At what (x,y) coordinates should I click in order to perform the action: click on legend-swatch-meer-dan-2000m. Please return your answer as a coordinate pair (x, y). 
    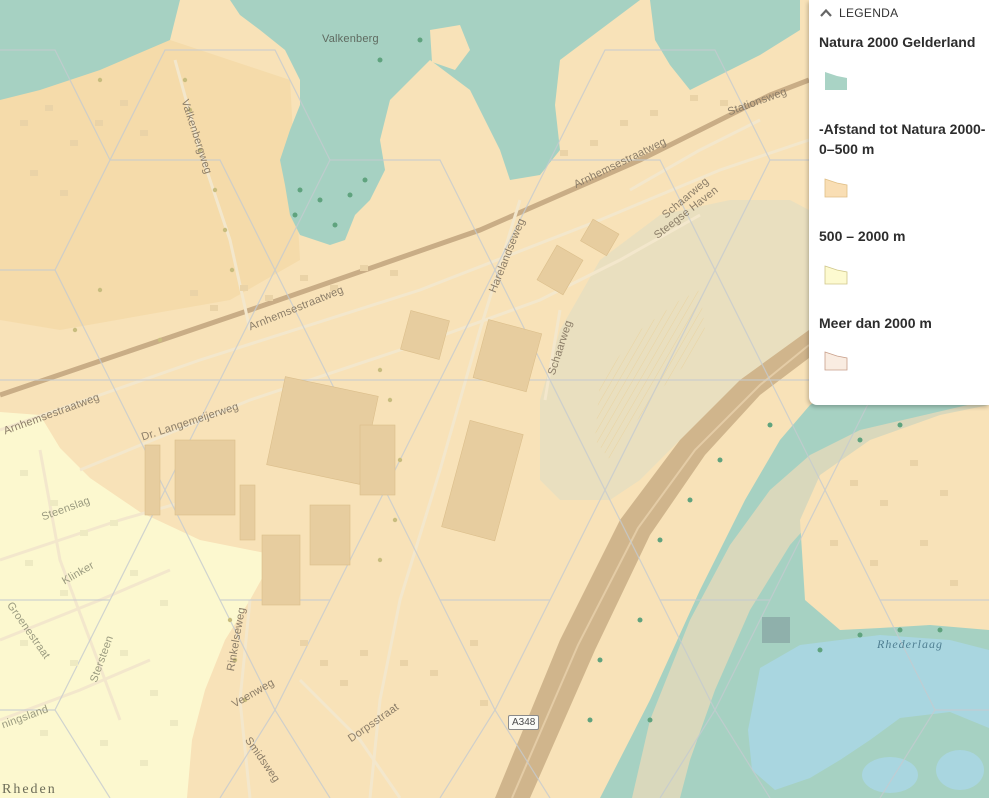
    Looking at the image, I should click on (836, 361).